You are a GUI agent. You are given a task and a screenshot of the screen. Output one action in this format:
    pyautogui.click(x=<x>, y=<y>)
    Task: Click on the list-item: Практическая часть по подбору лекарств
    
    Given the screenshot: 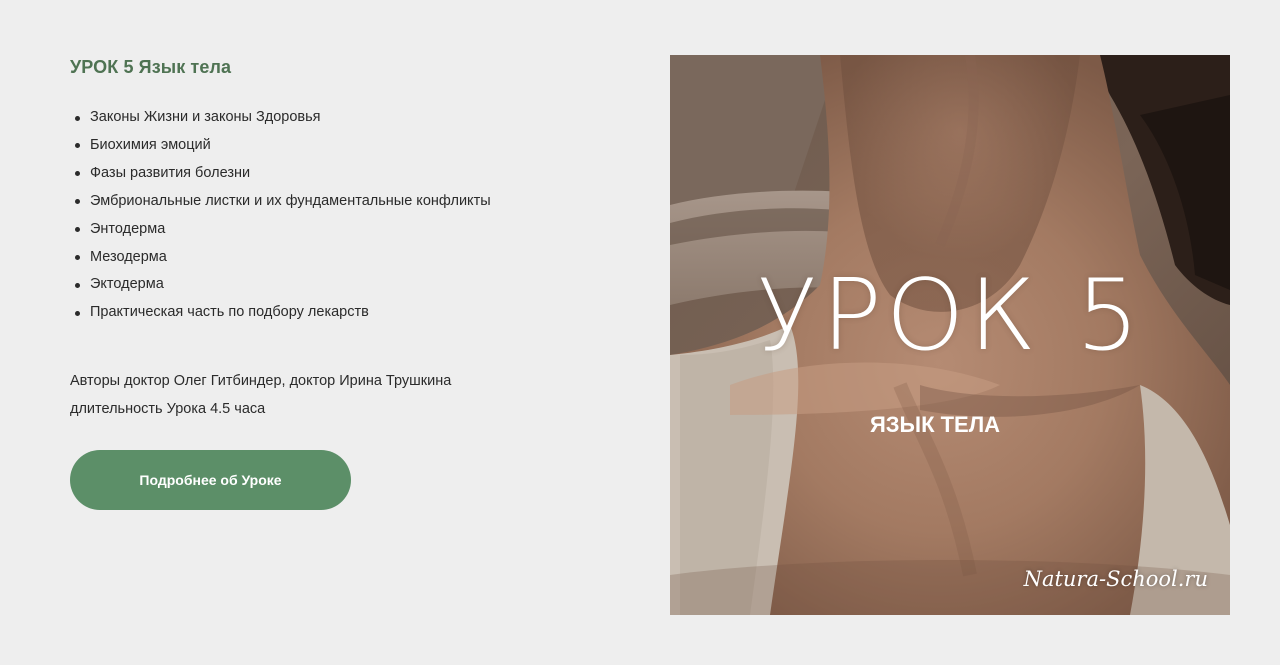 What is the action you would take?
    pyautogui.click(x=283, y=313)
    